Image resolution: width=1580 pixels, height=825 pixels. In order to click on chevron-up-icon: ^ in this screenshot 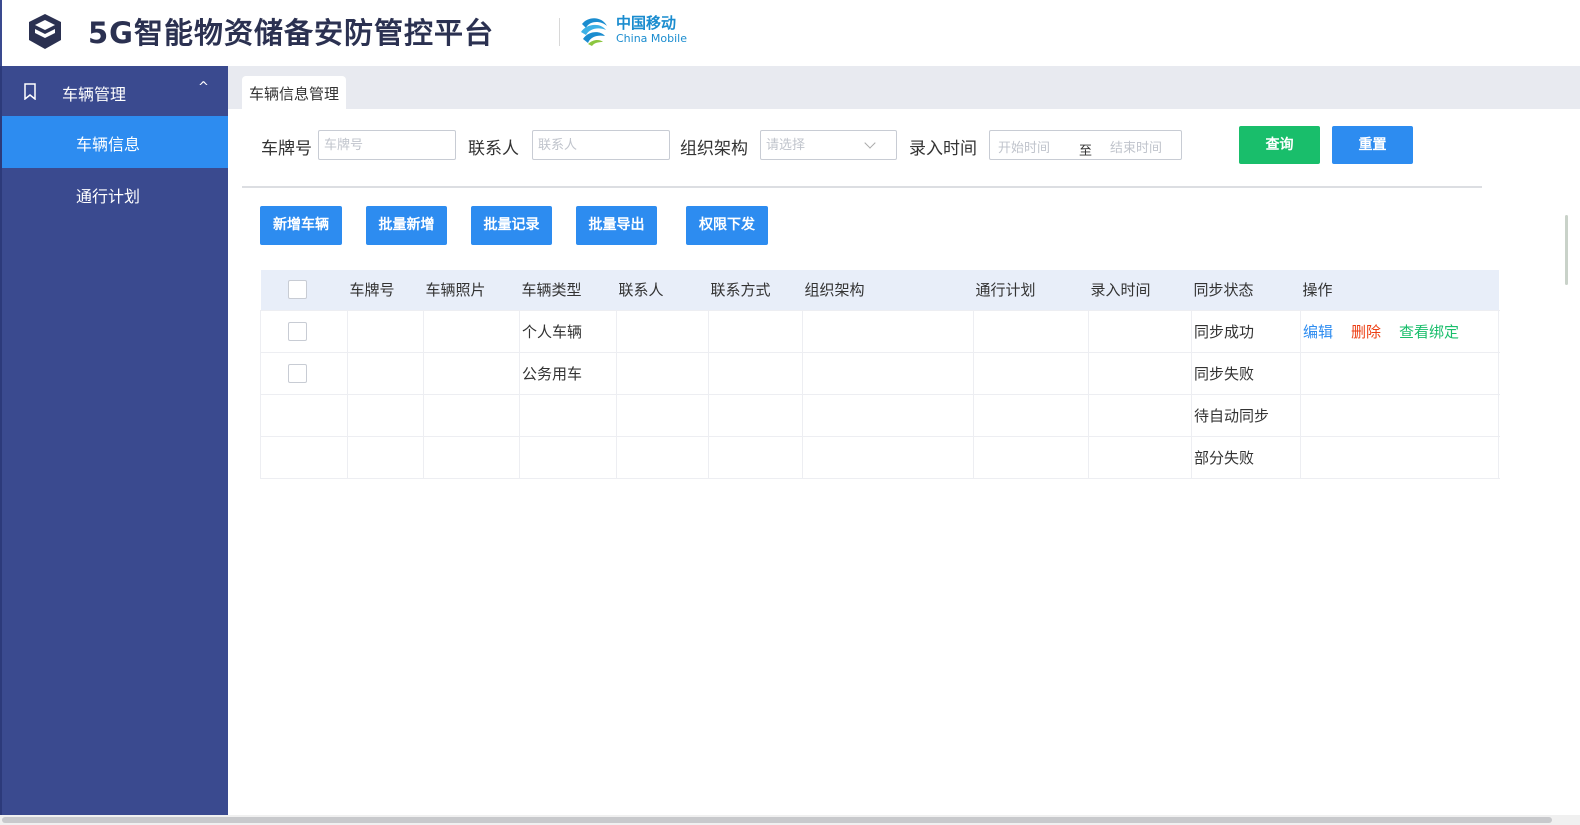, I will do `click(203, 87)`.